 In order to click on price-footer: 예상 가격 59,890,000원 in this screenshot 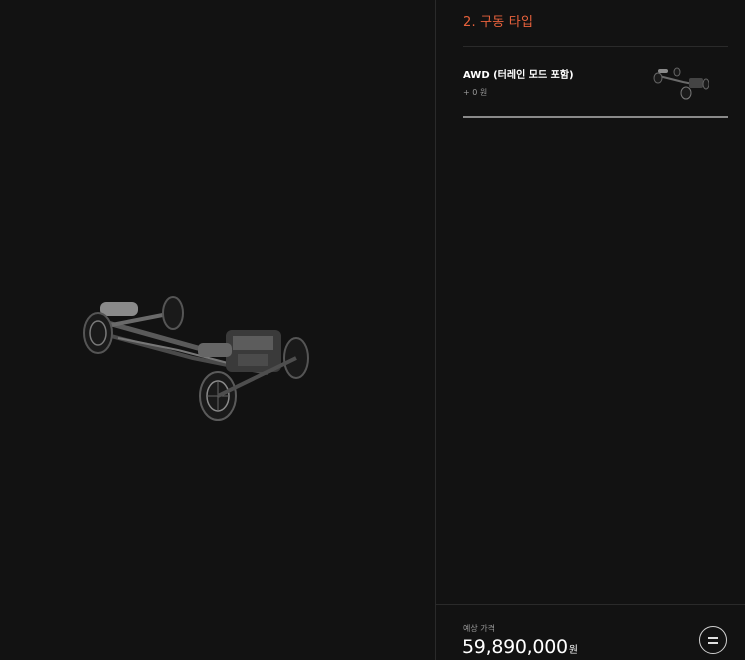, I will do `click(590, 632)`.